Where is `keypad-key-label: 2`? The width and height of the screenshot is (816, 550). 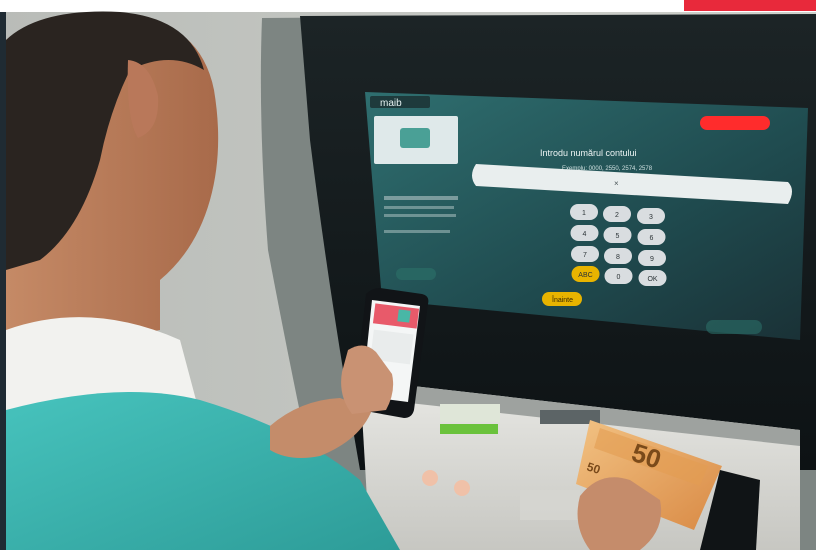
keypad-key-label: 2 is located at coordinates (617, 215).